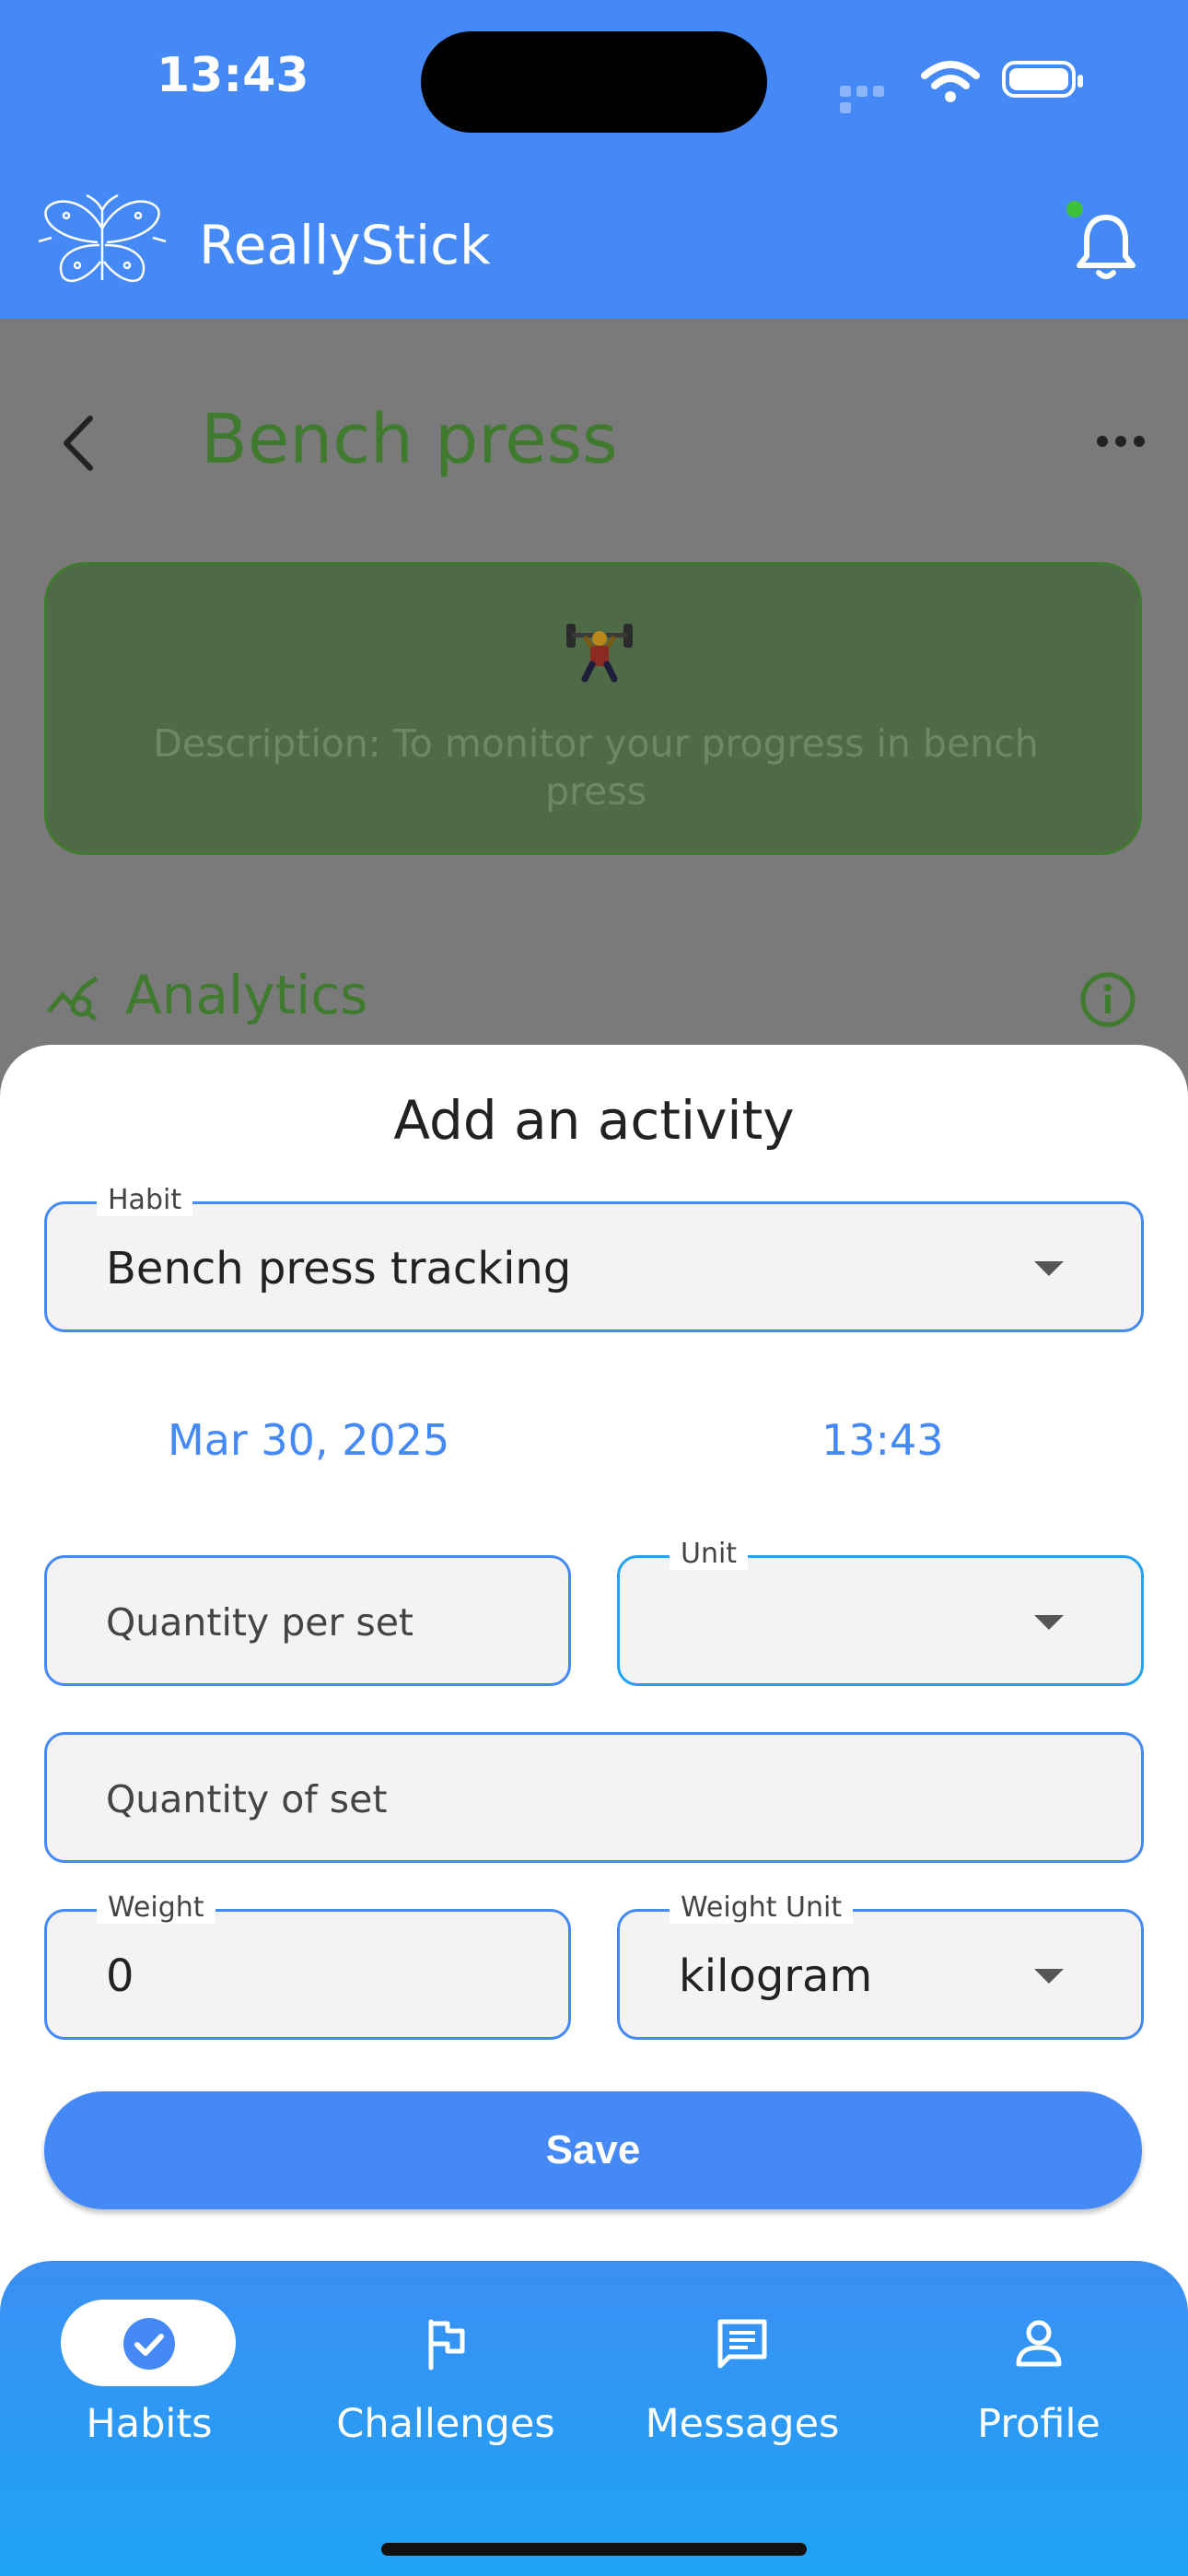  What do you see at coordinates (742, 2382) in the screenshot?
I see `nav-item-messages: Messages` at bounding box center [742, 2382].